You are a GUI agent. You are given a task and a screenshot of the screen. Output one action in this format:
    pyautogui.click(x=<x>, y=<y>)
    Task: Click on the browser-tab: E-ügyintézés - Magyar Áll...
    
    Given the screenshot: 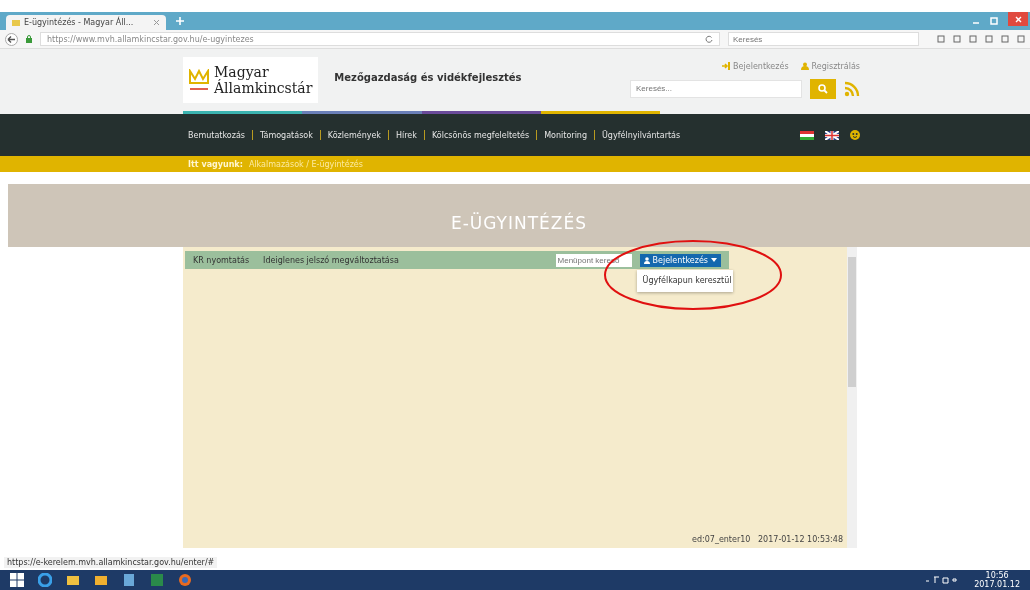 What is the action you would take?
    pyautogui.click(x=86, y=22)
    